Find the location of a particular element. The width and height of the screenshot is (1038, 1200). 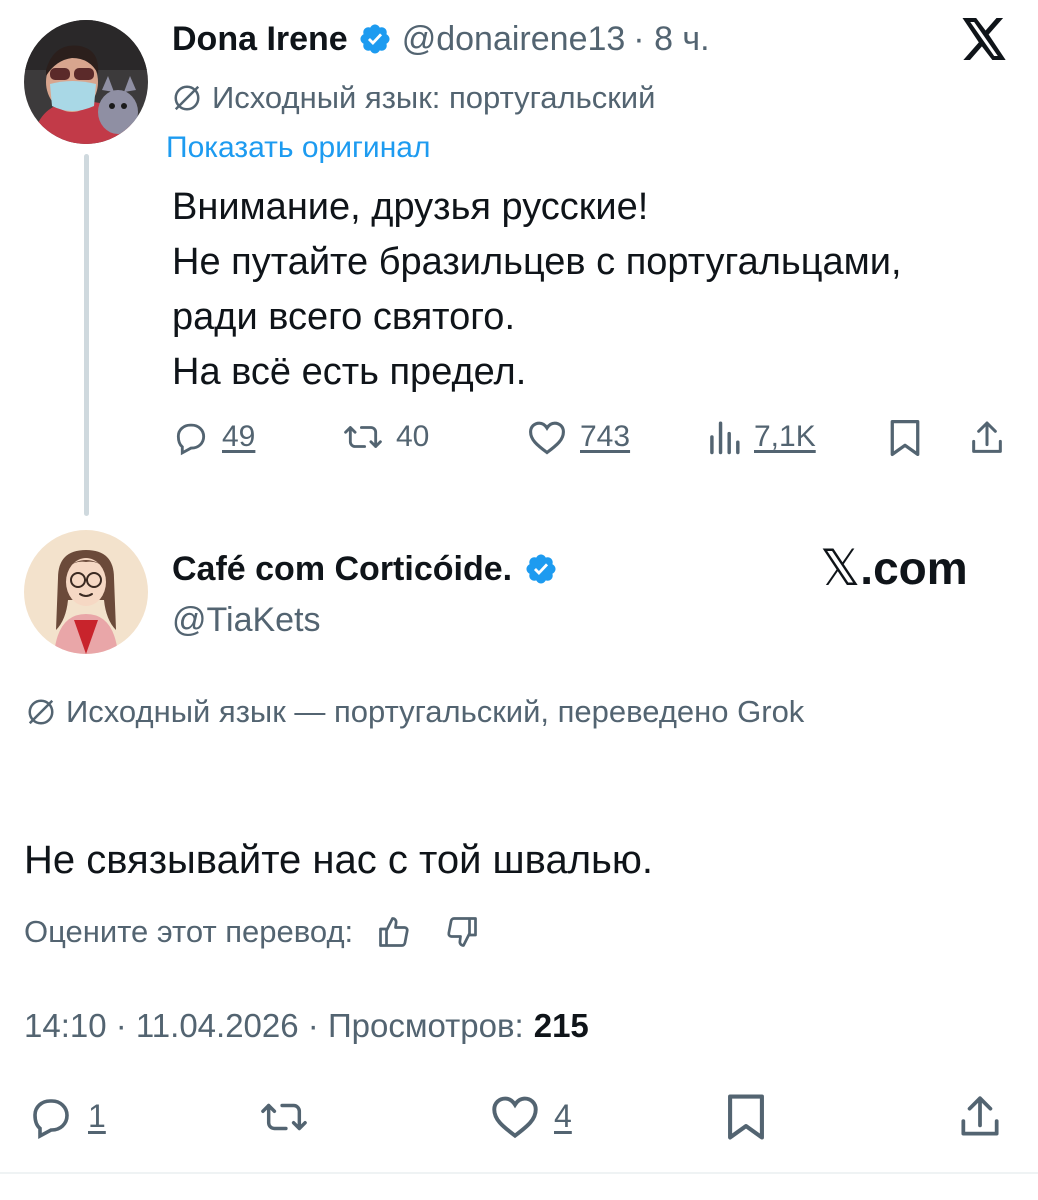

reply-count: 49 is located at coordinates (239, 436).